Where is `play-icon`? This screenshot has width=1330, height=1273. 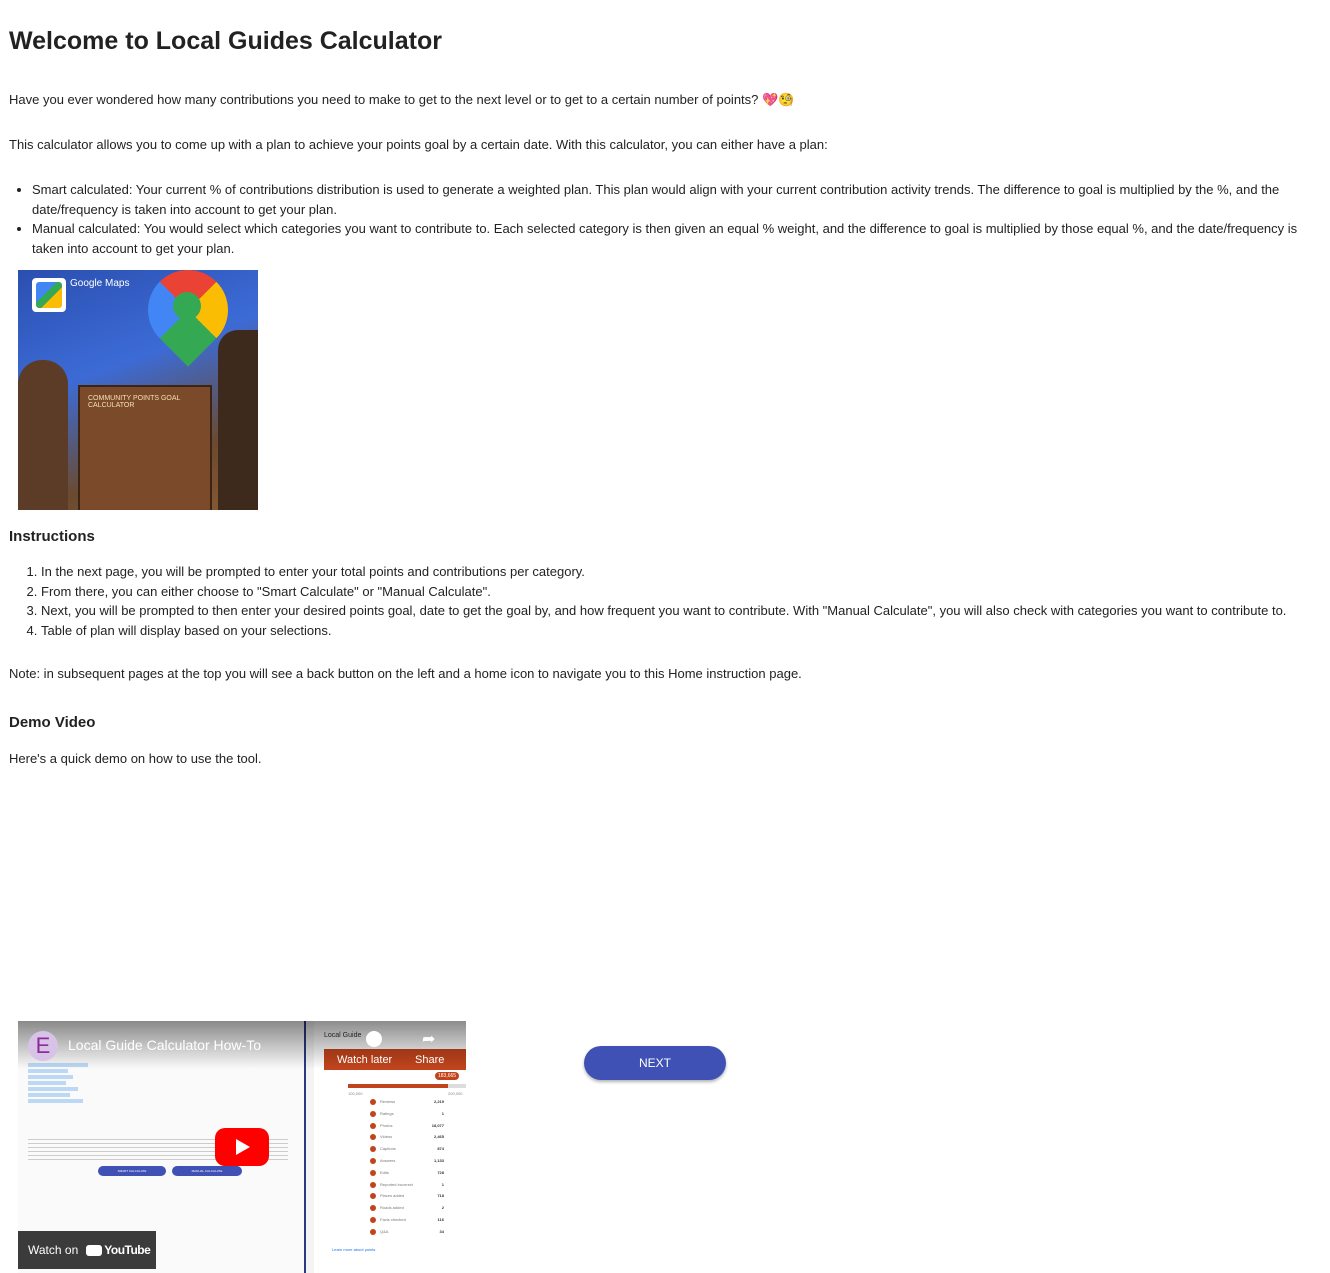 play-icon is located at coordinates (243, 1147).